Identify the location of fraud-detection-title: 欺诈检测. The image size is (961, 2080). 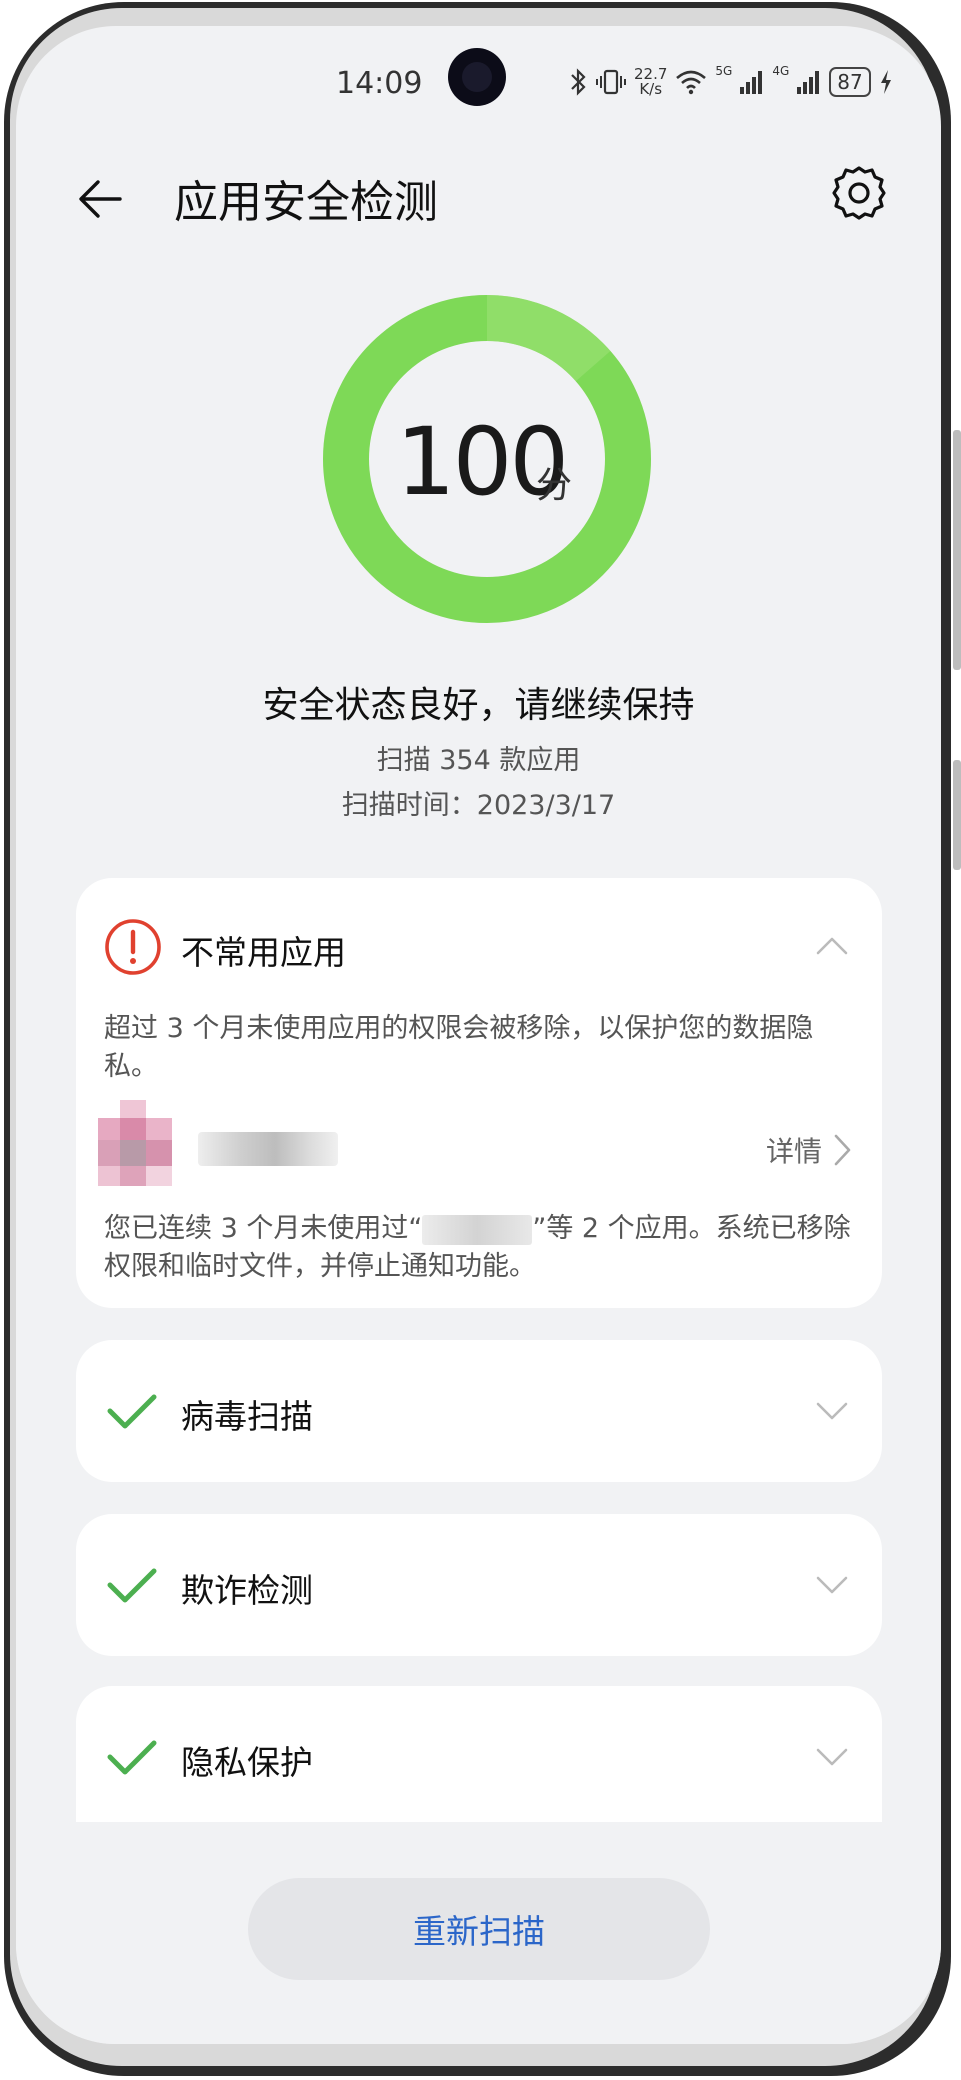
(247, 1590).